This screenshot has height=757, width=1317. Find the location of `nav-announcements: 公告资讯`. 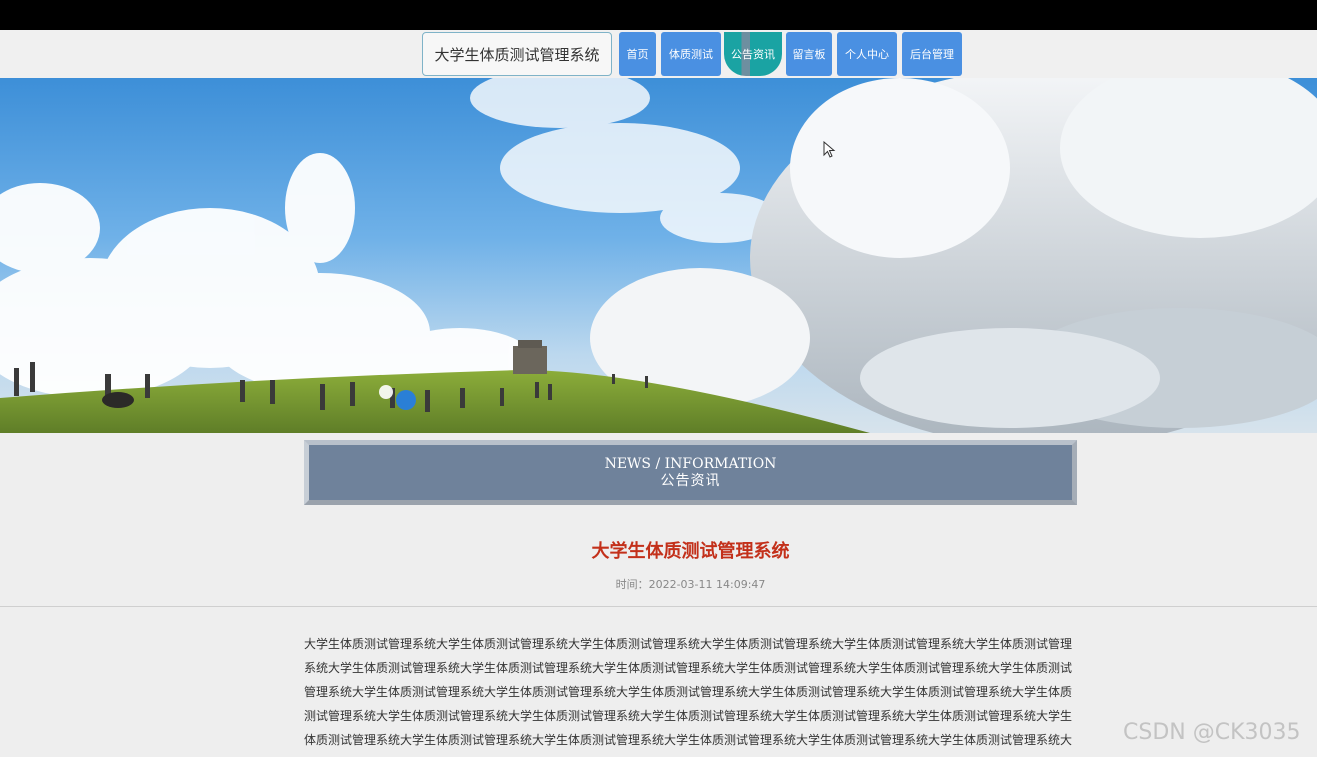

nav-announcements: 公告资讯 is located at coordinates (753, 54).